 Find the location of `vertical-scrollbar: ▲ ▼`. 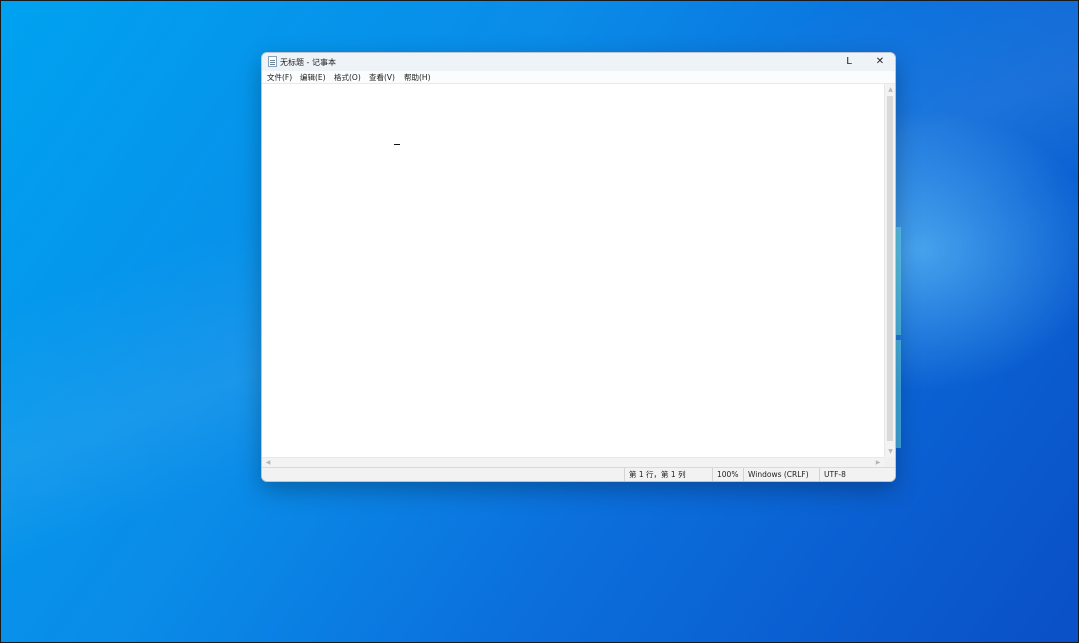

vertical-scrollbar: ▲ ▼ is located at coordinates (889, 270).